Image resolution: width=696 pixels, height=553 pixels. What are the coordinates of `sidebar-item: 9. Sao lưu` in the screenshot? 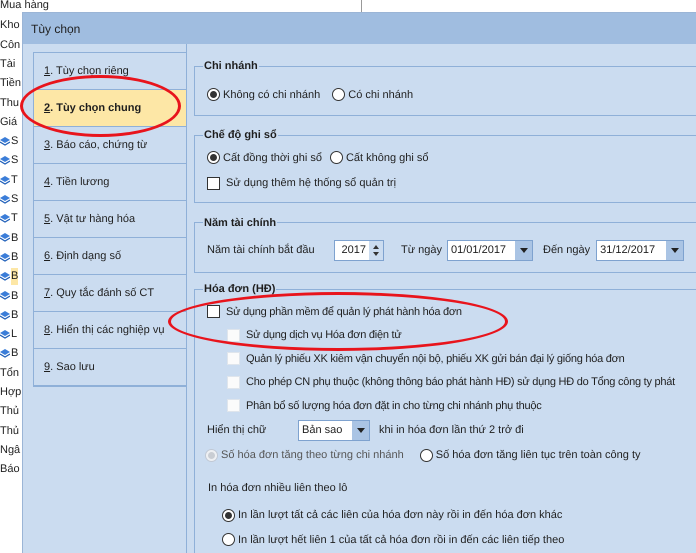 It's located at (110, 367).